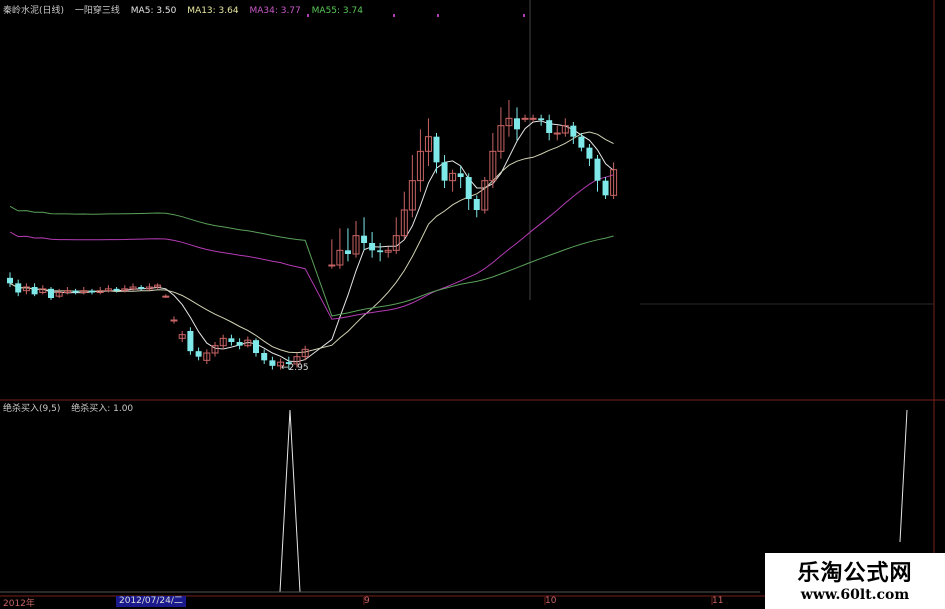 Image resolution: width=945 pixels, height=609 pixels. I want to click on indicator-header: 绝杀买入(9,5) 绝杀买入: 1.00, so click(72, 407).